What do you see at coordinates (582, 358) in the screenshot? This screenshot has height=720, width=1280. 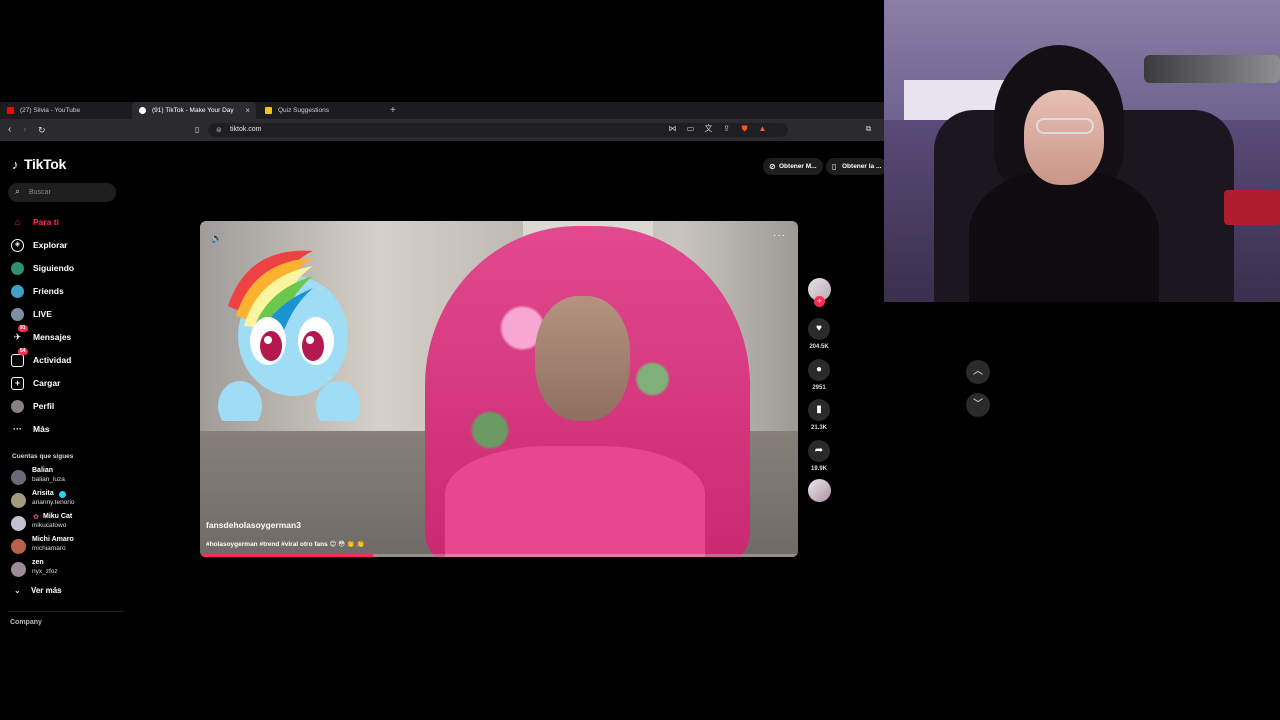 I see `video-person-face` at bounding box center [582, 358].